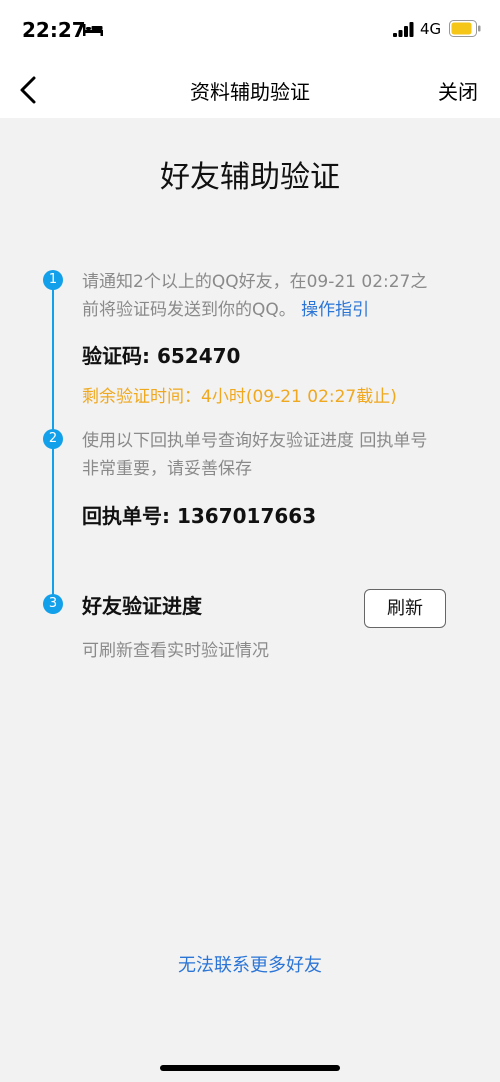 The width and height of the screenshot is (500, 1082). What do you see at coordinates (431, 29) in the screenshot?
I see `network-label: 4G` at bounding box center [431, 29].